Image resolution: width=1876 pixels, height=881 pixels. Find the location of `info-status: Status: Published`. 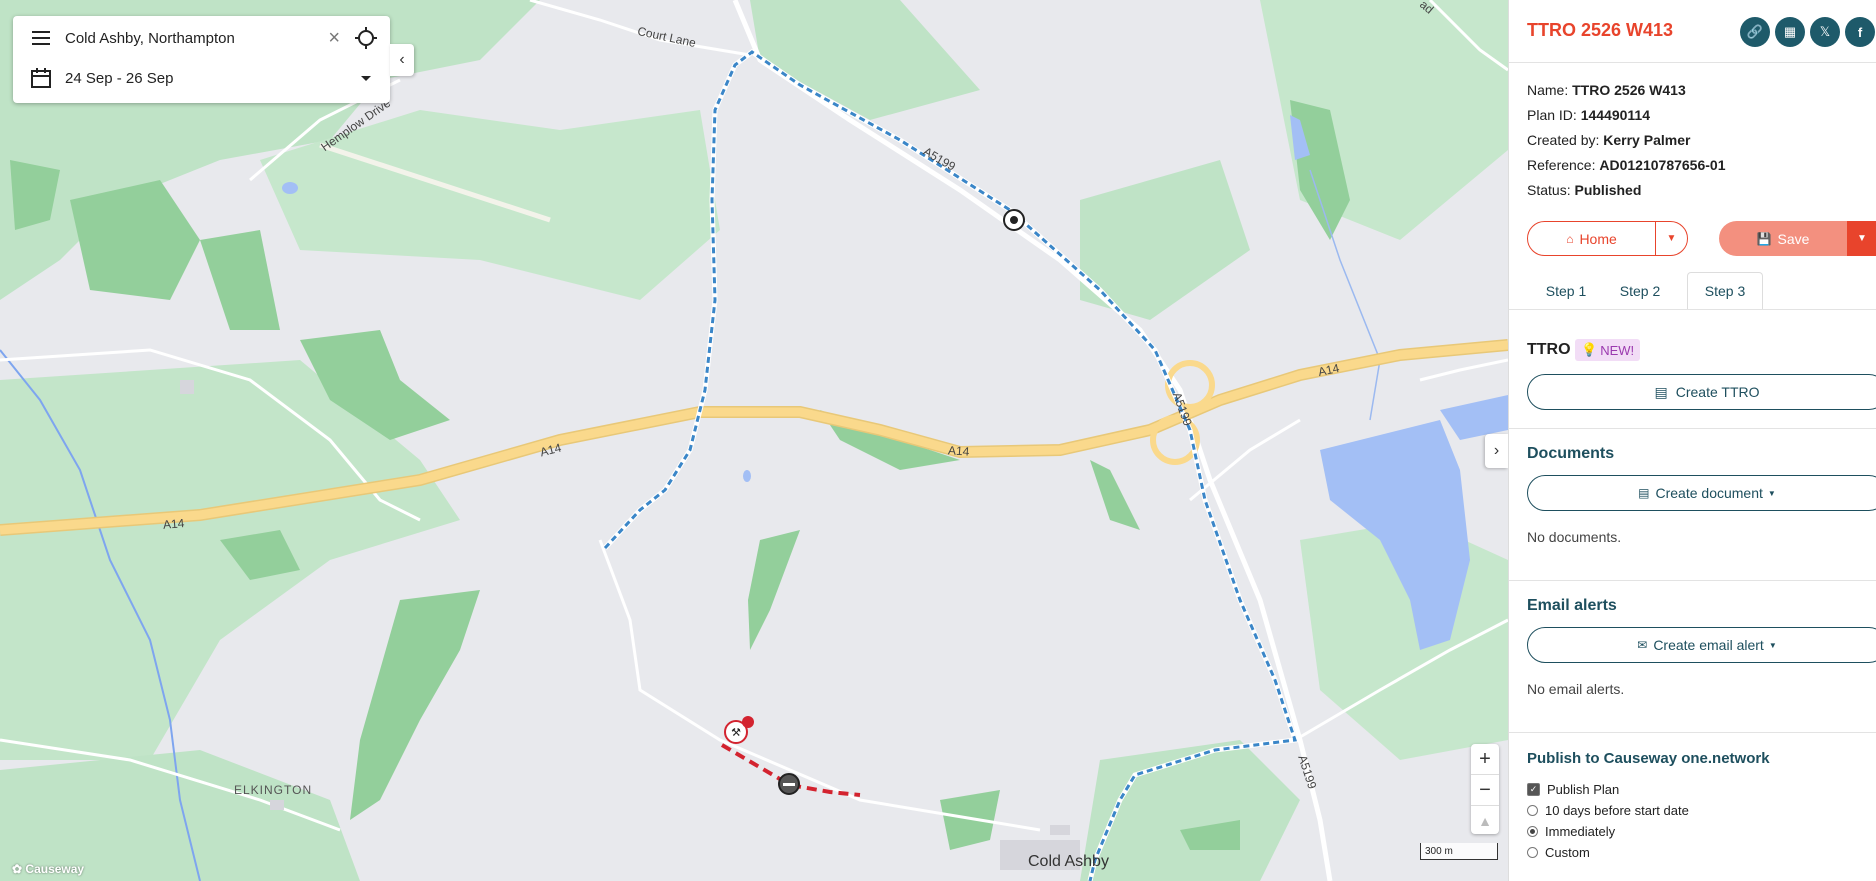

info-status: Status: Published is located at coordinates (1584, 190).